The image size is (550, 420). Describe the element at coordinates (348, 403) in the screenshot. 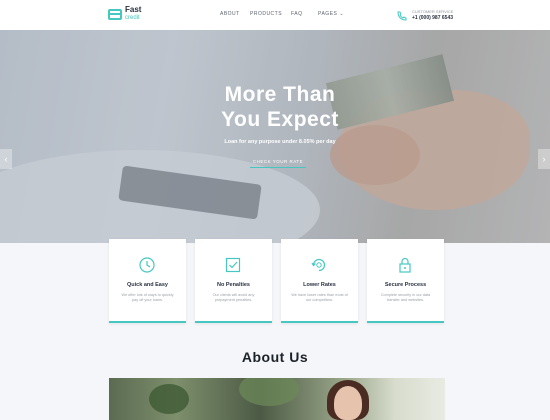

I see `about-image-person-face` at that location.